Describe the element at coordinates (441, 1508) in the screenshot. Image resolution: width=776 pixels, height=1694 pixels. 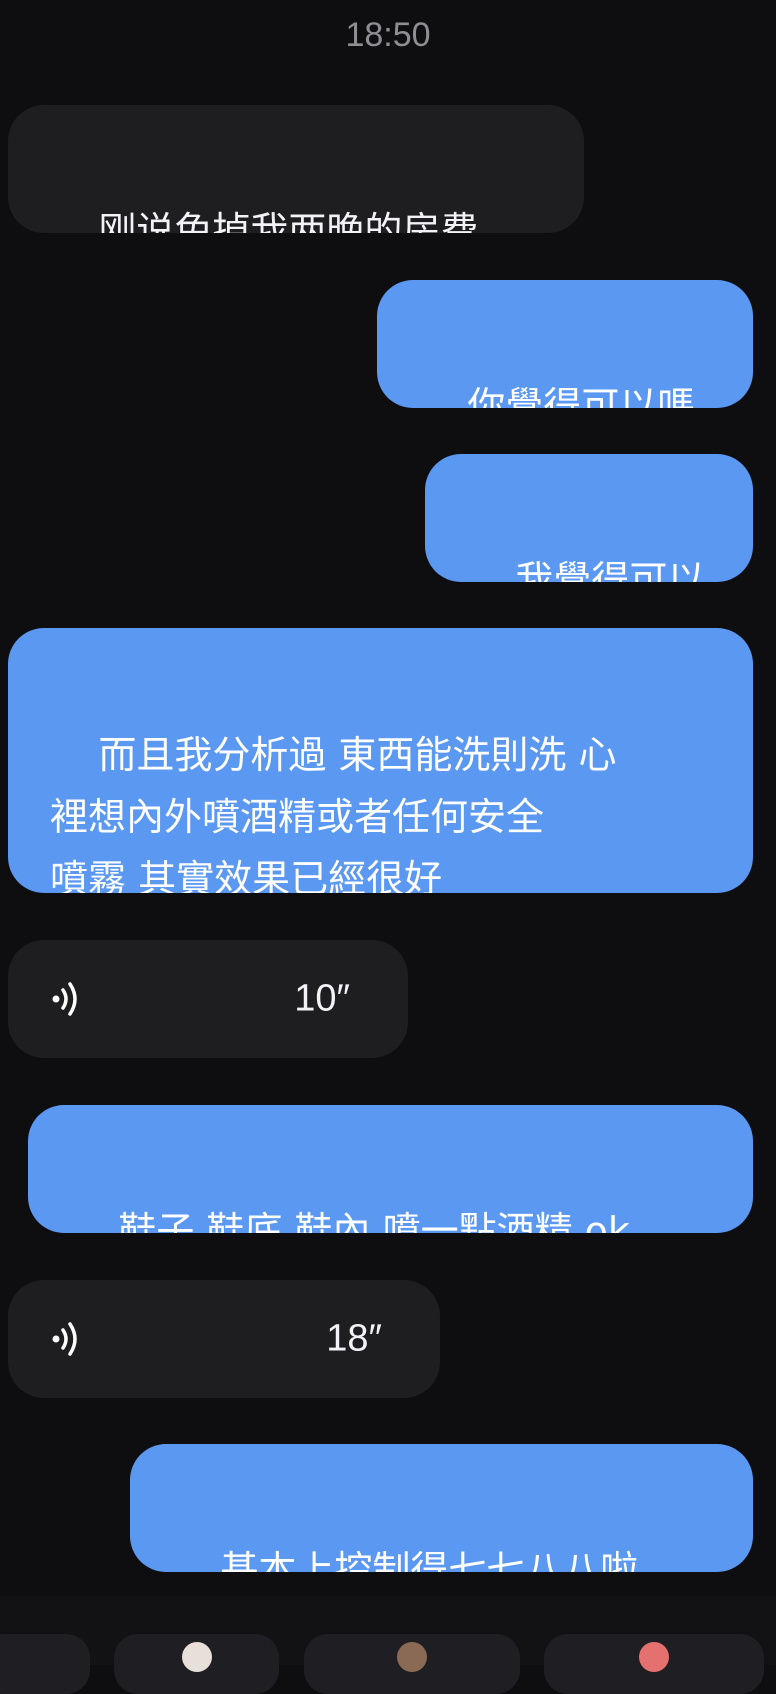
I see `message-bubble-outgoing: 基本上控制得七七八八啦` at that location.